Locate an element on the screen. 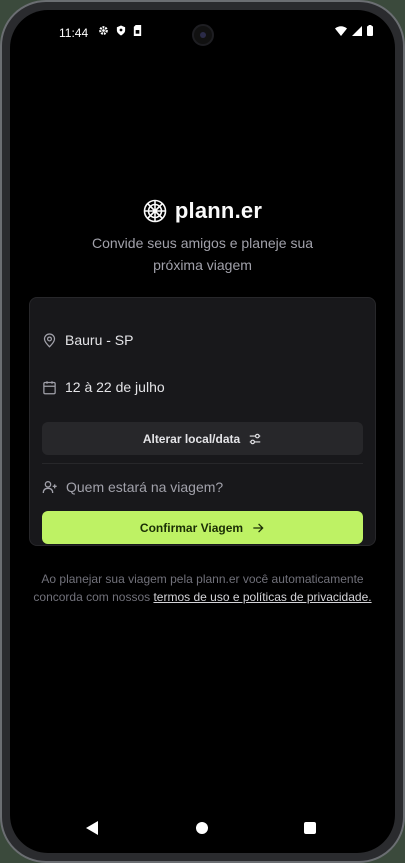 The height and width of the screenshot is (863, 405). back-icon is located at coordinates (92, 828).